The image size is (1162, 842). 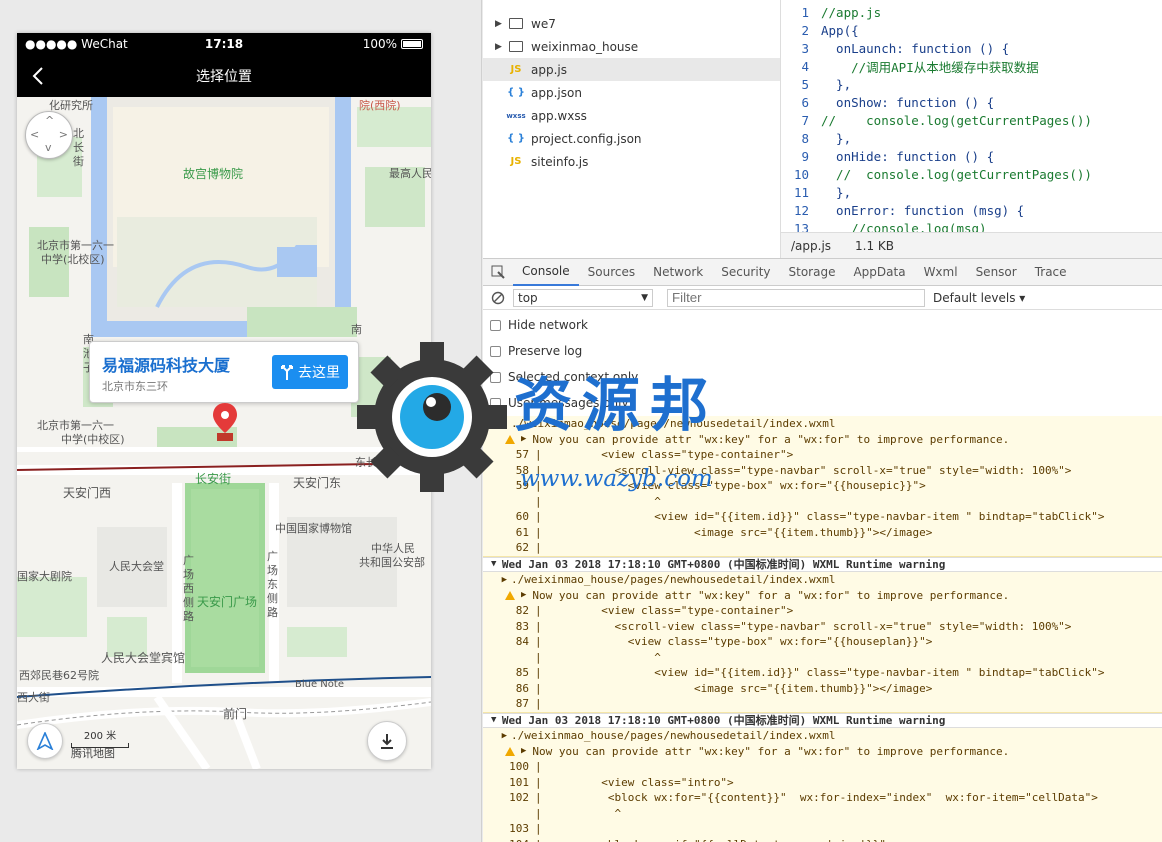 I want to click on tab-console: Console, so click(x=546, y=272).